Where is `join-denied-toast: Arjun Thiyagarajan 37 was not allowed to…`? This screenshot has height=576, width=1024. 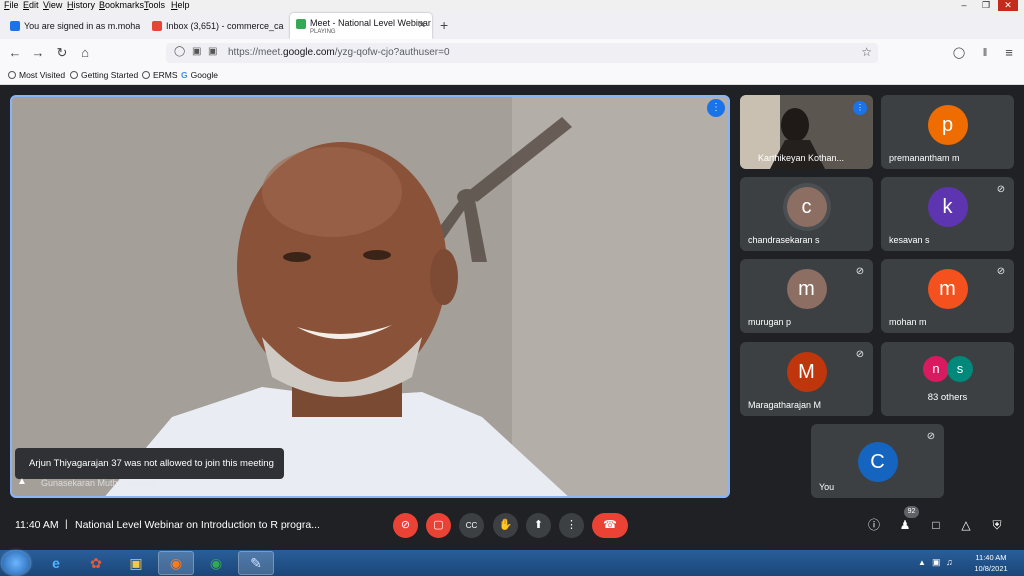
join-denied-toast: Arjun Thiyagarajan 37 was not allowed to… is located at coordinates (149, 463).